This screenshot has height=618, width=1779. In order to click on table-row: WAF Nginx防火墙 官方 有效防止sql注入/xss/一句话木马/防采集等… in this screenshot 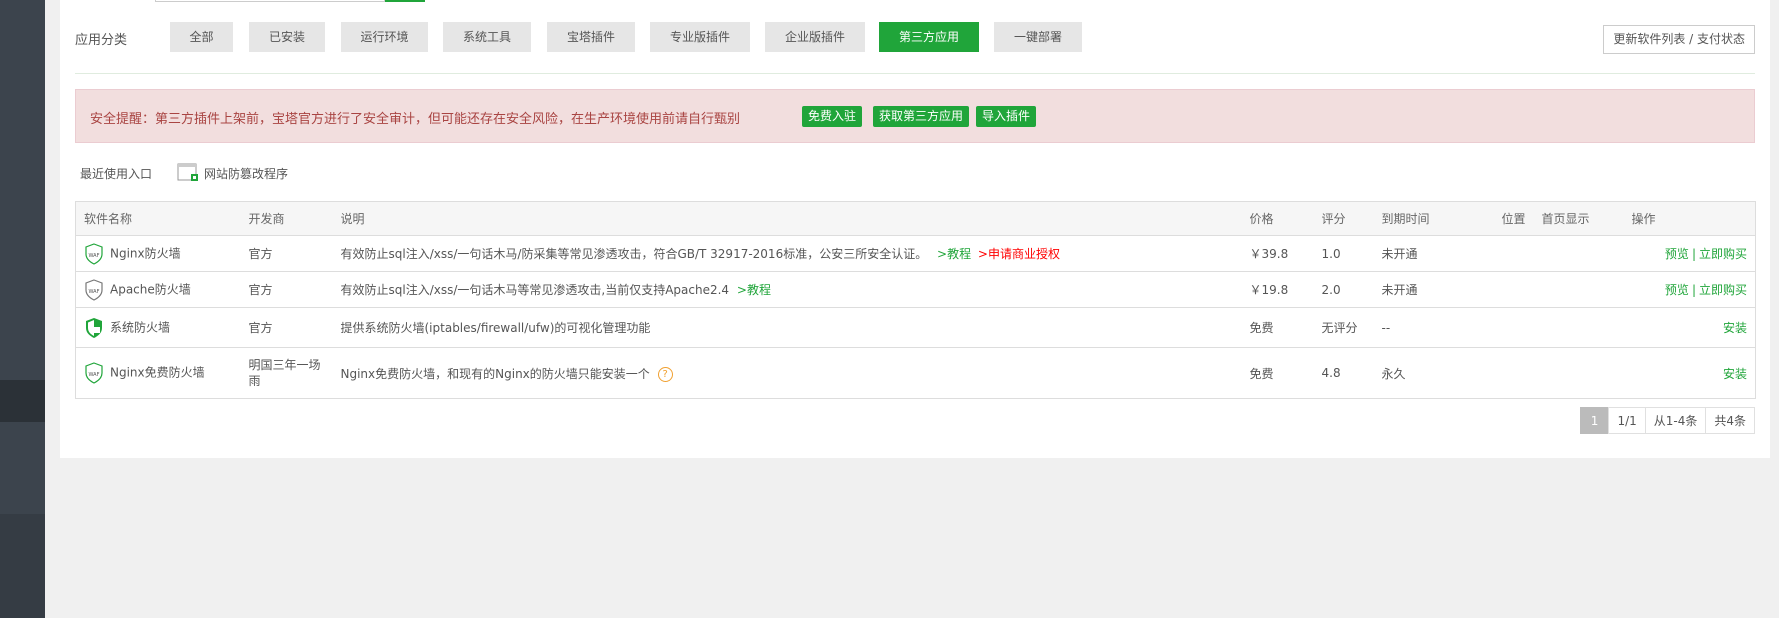, I will do `click(915, 253)`.